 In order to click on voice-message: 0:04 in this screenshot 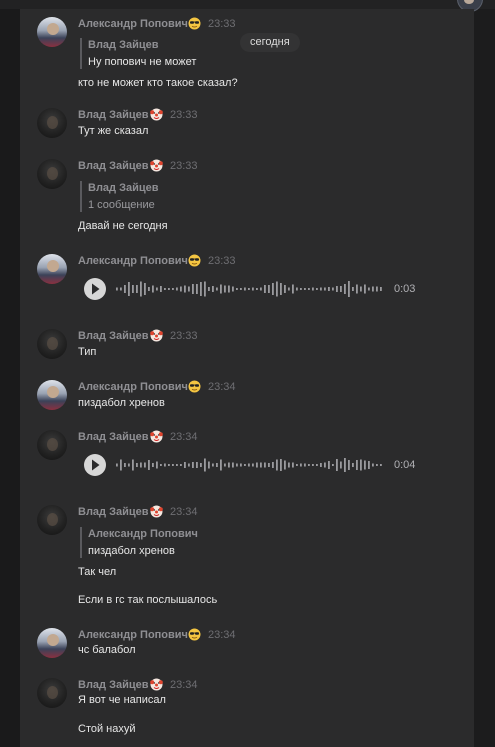, I will do `click(254, 465)`.